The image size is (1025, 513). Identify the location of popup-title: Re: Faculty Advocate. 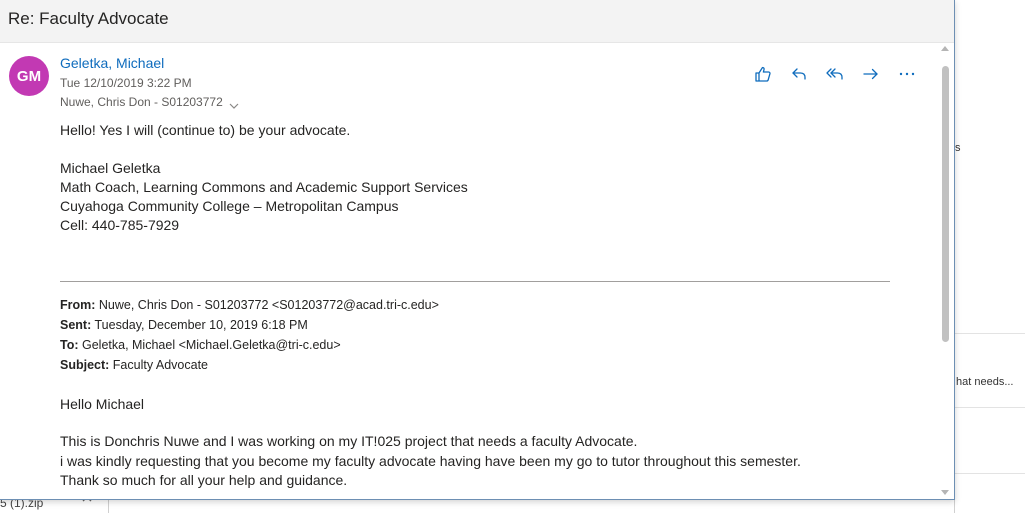
(88, 18).